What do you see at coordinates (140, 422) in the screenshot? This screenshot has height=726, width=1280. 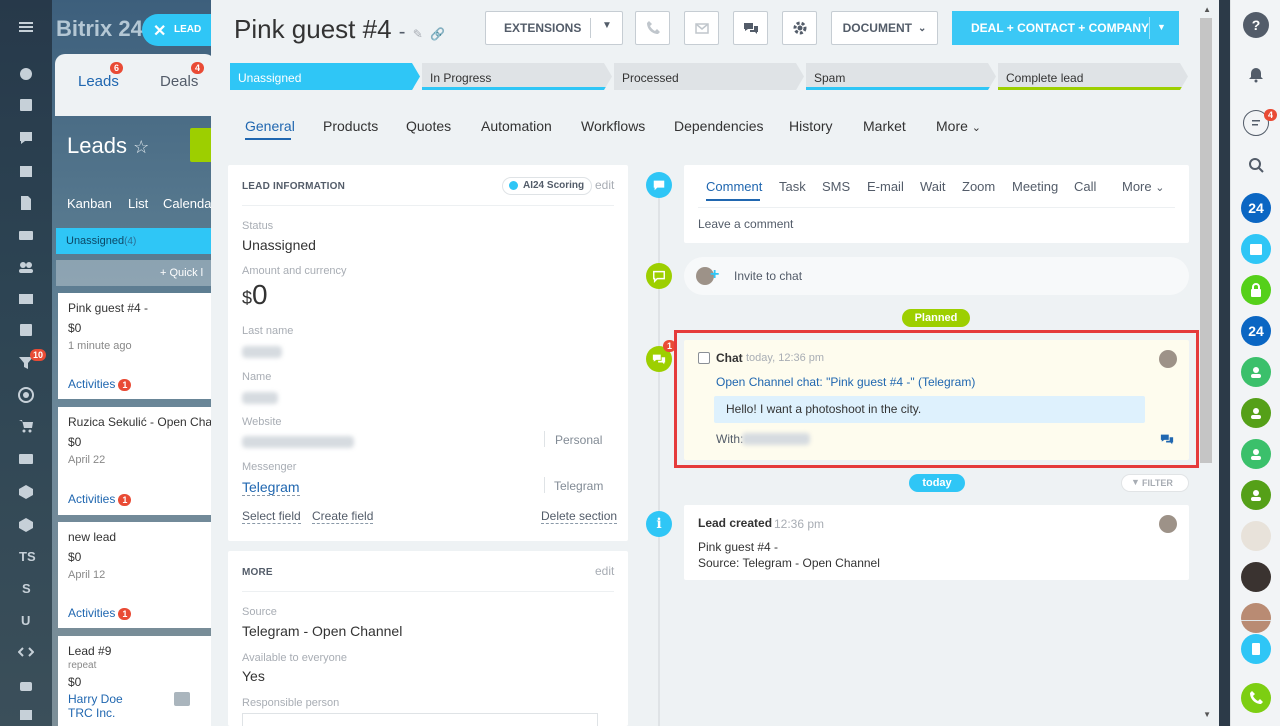 I see `card-title: Ruzica Sekulić - Open Cha` at bounding box center [140, 422].